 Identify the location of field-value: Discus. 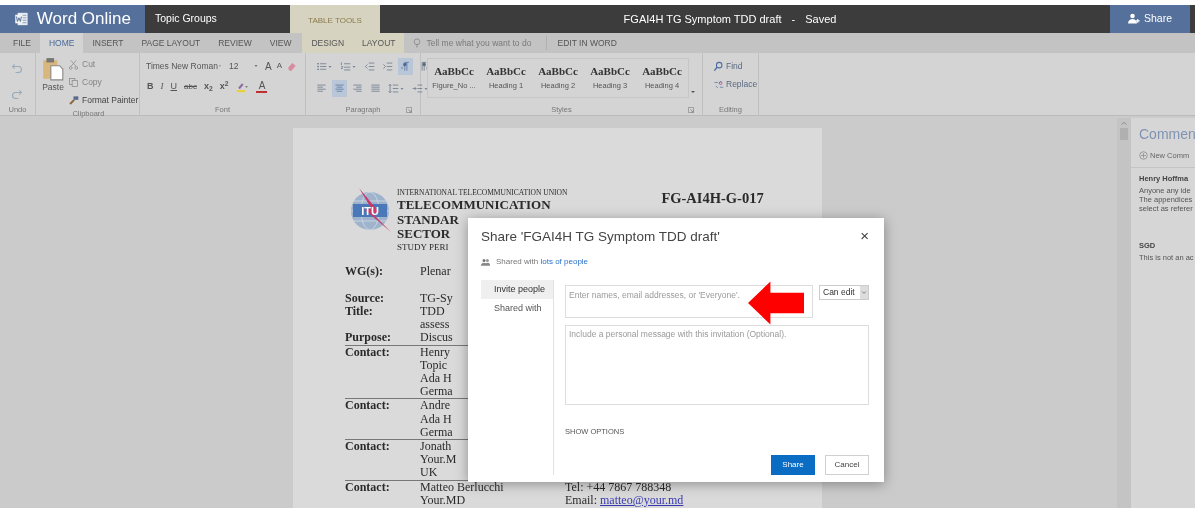
(436, 338).